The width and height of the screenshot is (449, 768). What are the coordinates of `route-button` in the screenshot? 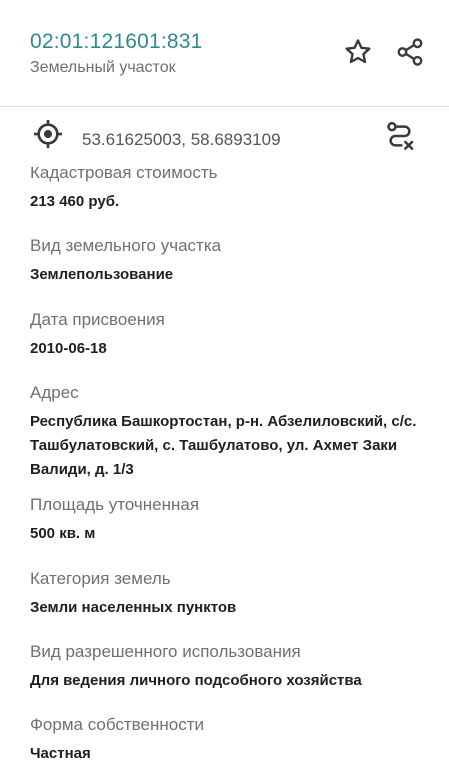 It's located at (400, 138).